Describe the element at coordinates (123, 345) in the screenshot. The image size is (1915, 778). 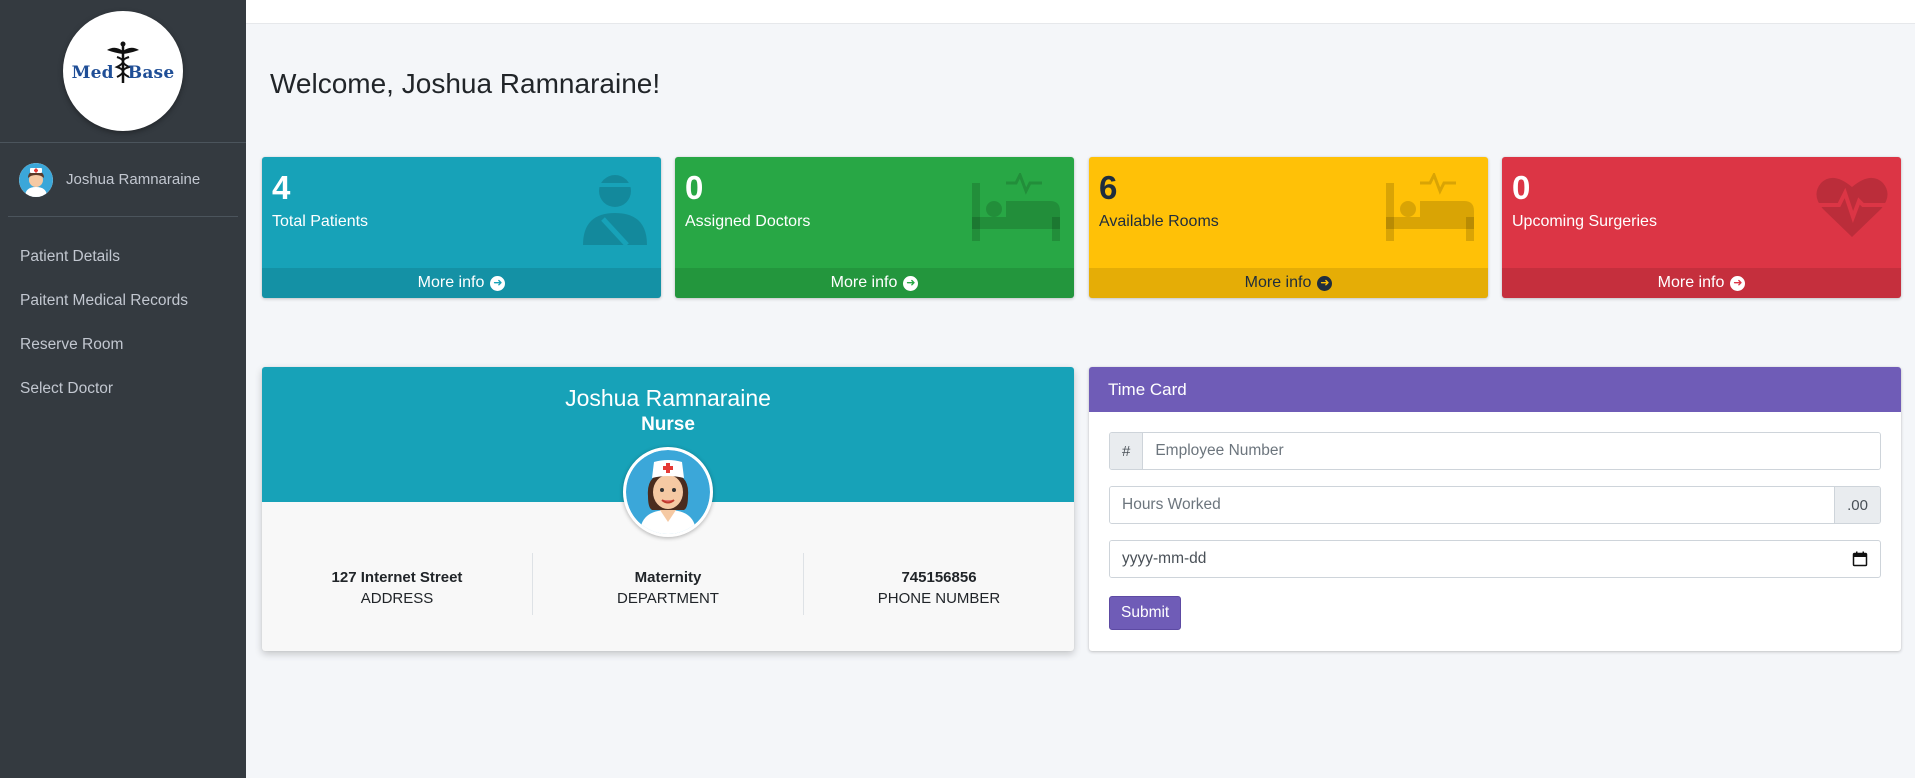
I see `sidebar-item-reserve-room: Reserve Room` at that location.